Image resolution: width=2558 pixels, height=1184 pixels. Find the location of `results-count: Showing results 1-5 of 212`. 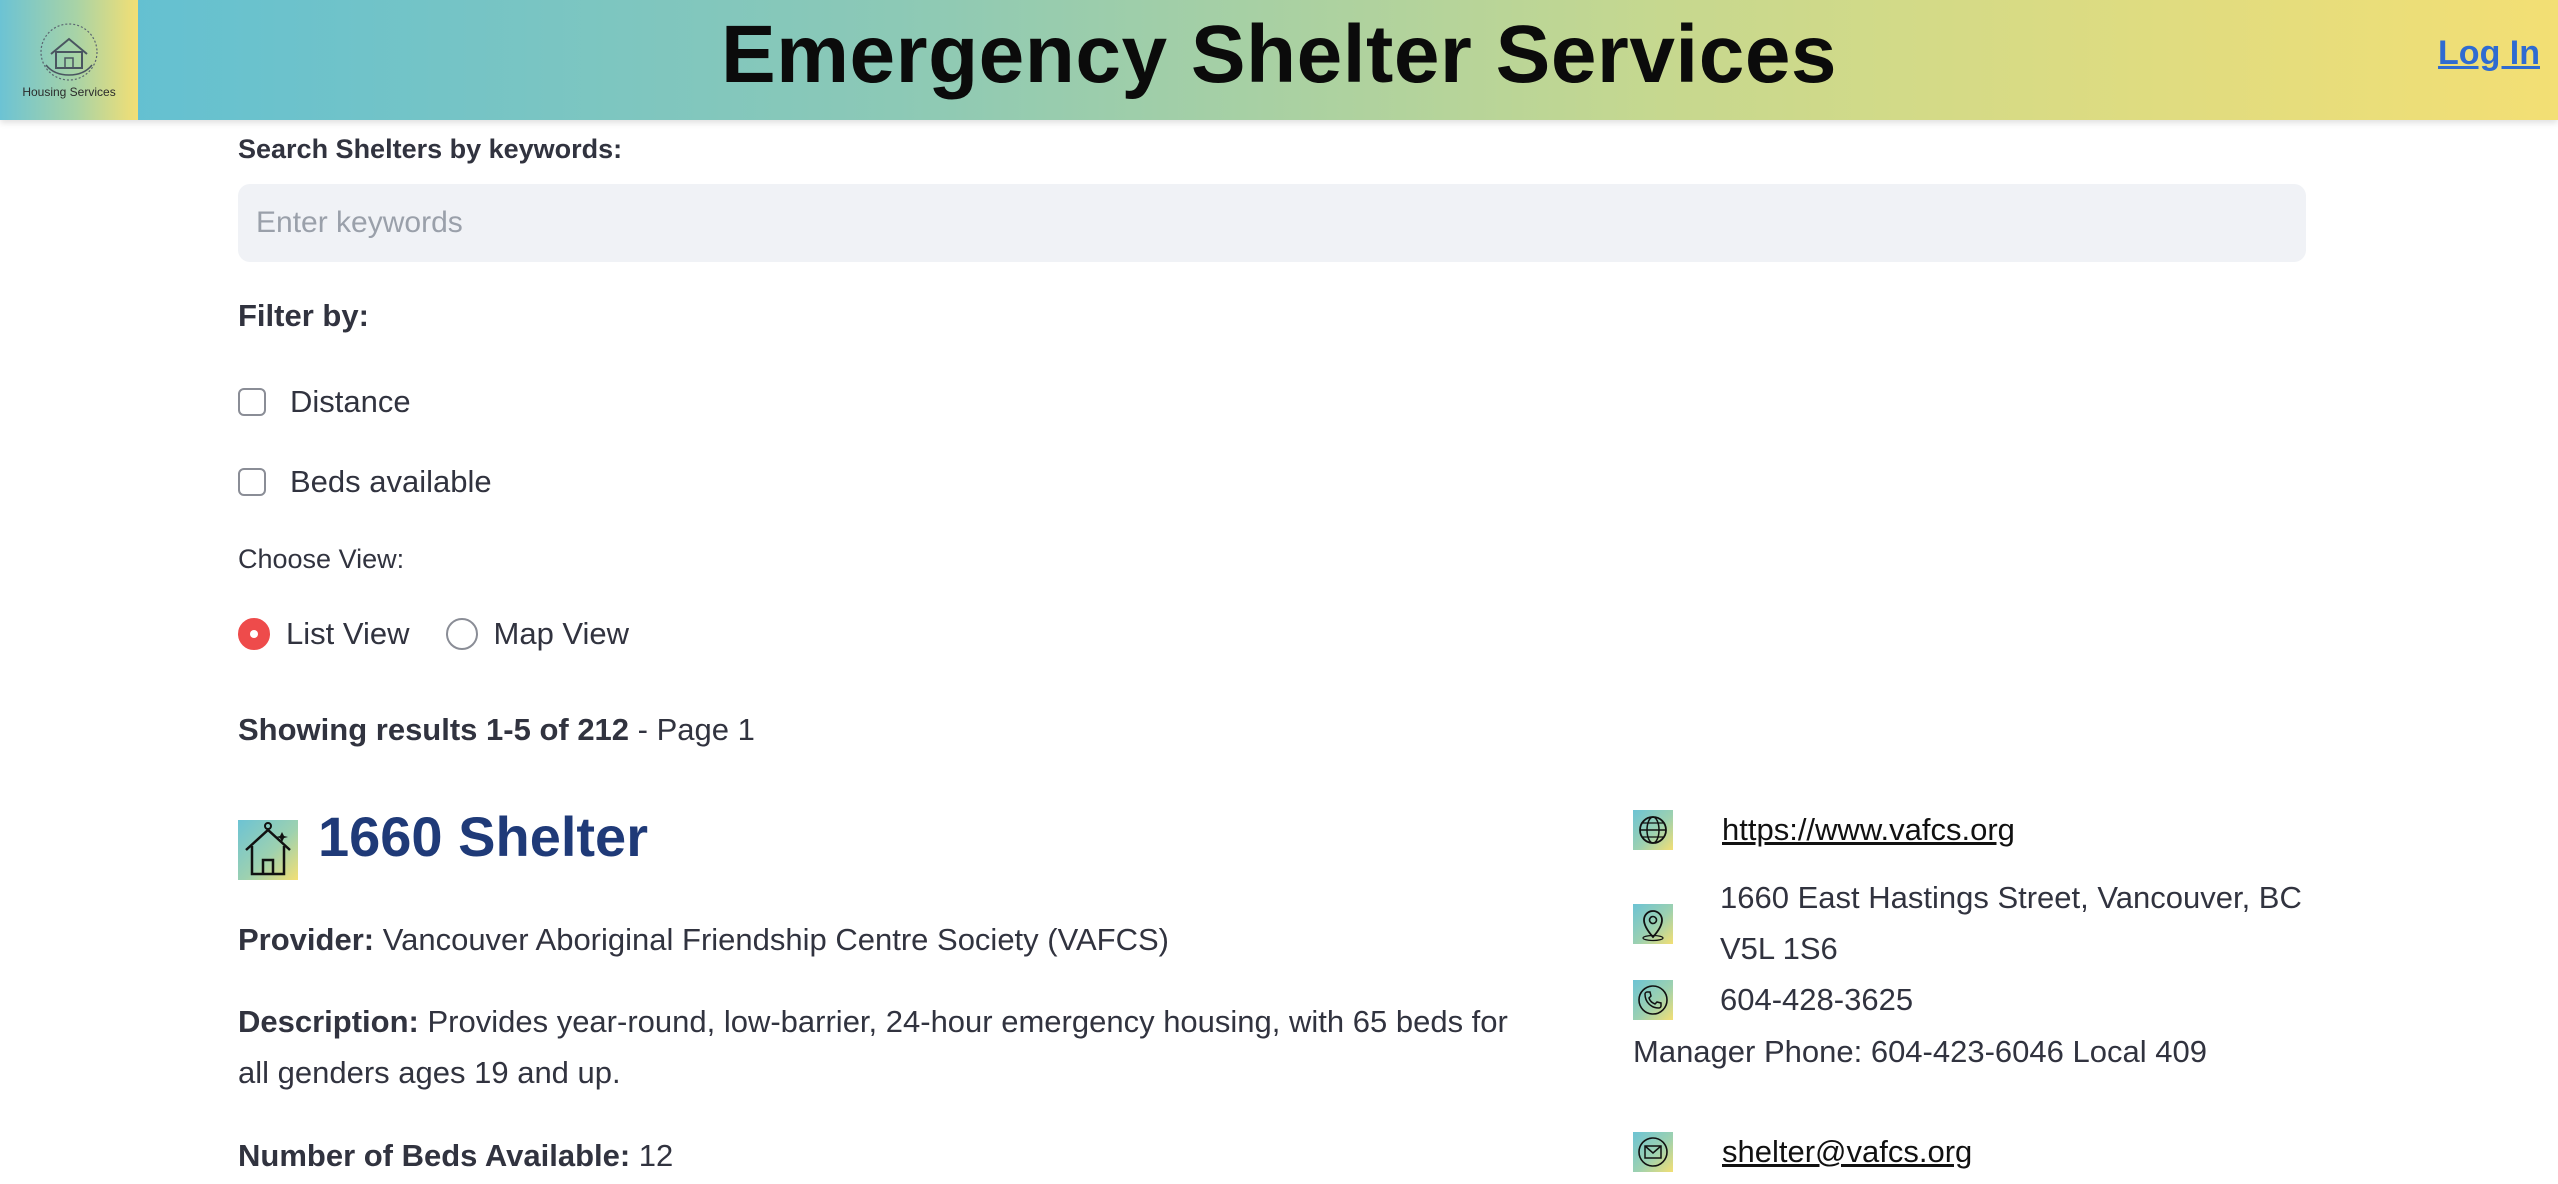

results-count: Showing results 1-5 of 212 is located at coordinates (434, 729).